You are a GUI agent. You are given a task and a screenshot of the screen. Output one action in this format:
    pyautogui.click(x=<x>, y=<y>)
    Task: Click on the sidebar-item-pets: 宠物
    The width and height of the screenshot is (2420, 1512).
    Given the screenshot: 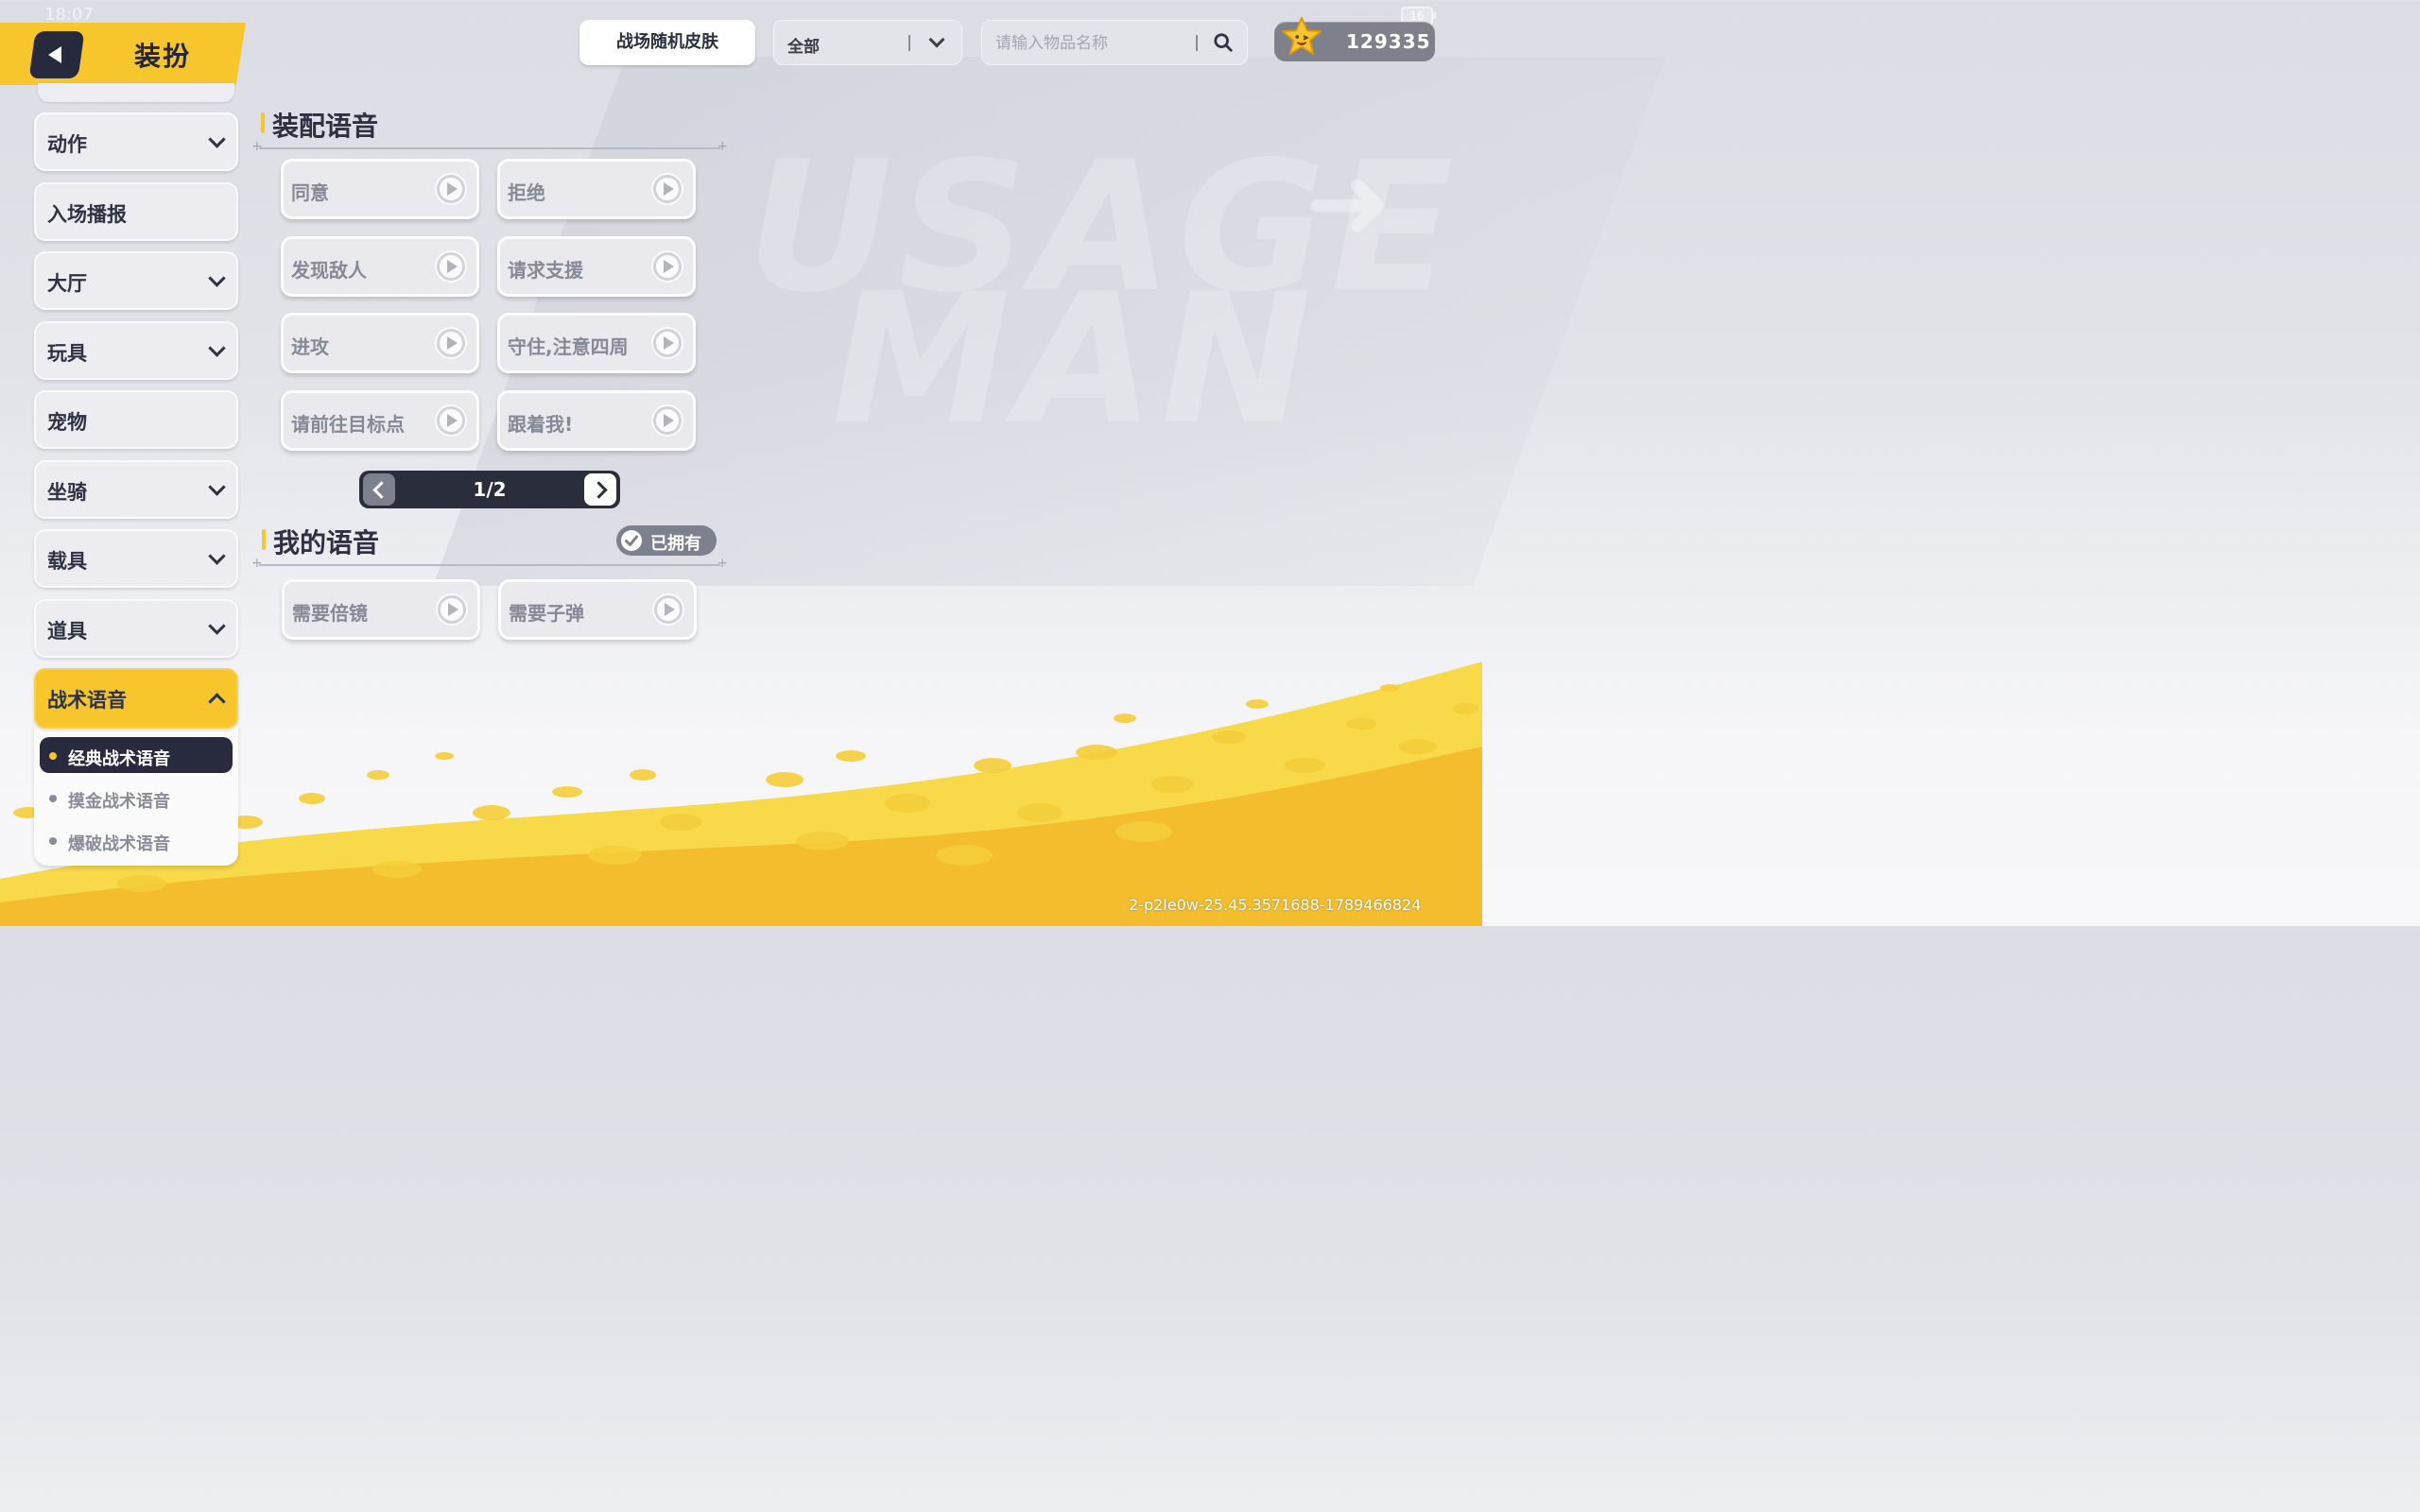 What is the action you would take?
    pyautogui.click(x=136, y=419)
    